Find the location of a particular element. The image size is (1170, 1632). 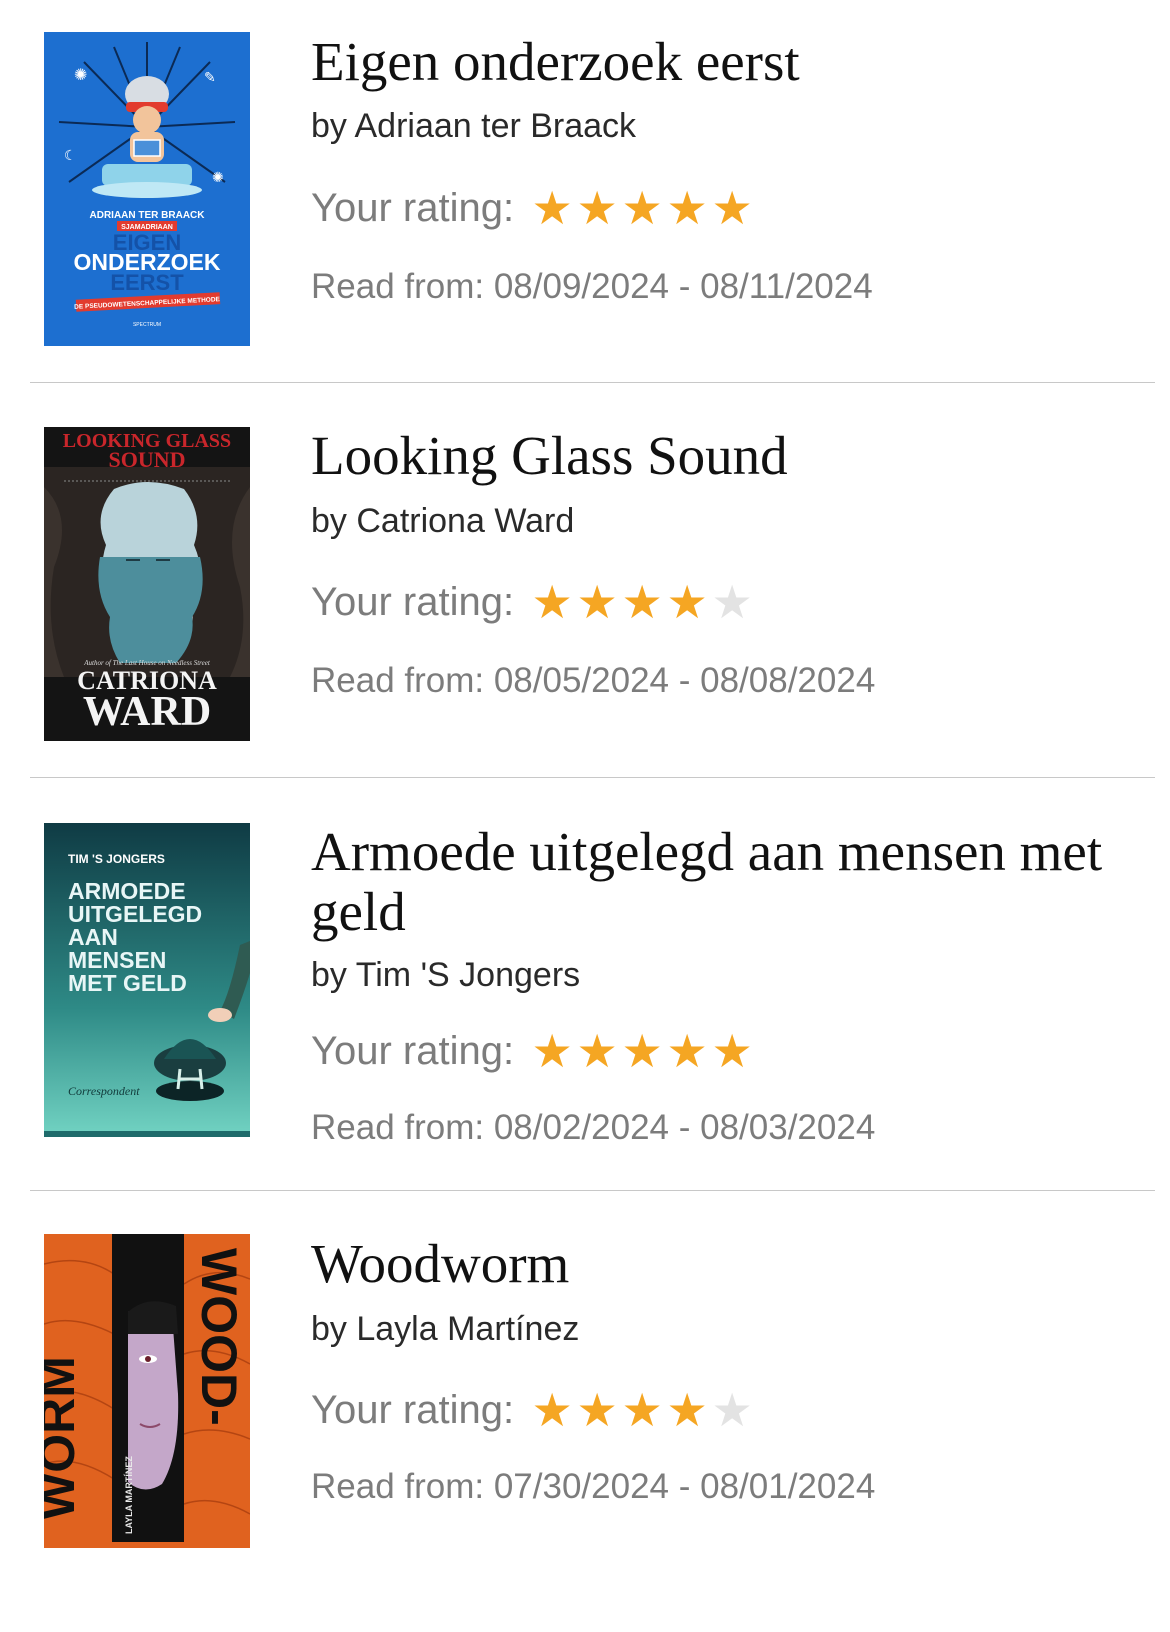

read-dates: Read from: 07/30/2024 - 08/01/2024 is located at coordinates (593, 1486).